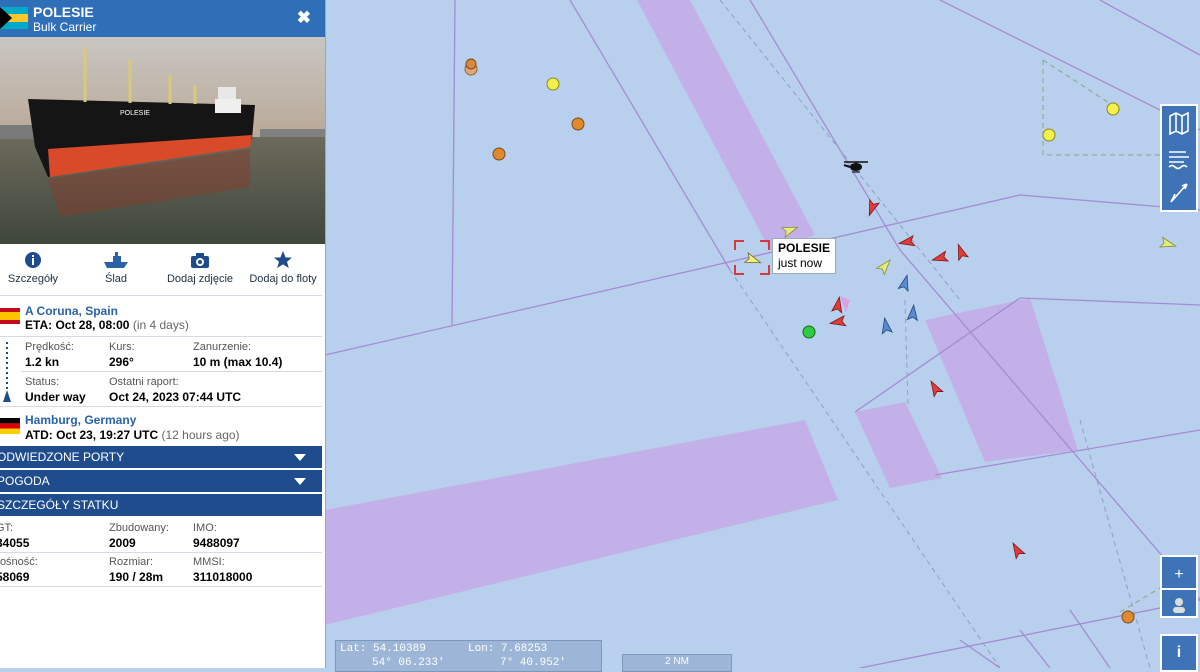 Image resolution: width=1200 pixels, height=672 pixels. Describe the element at coordinates (33, 260) in the screenshot. I see `info-icon` at that location.